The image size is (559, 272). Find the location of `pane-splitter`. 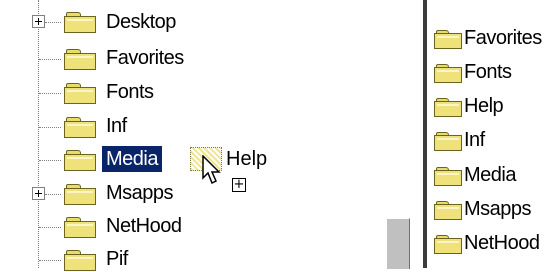

pane-splitter is located at coordinates (425, 134).